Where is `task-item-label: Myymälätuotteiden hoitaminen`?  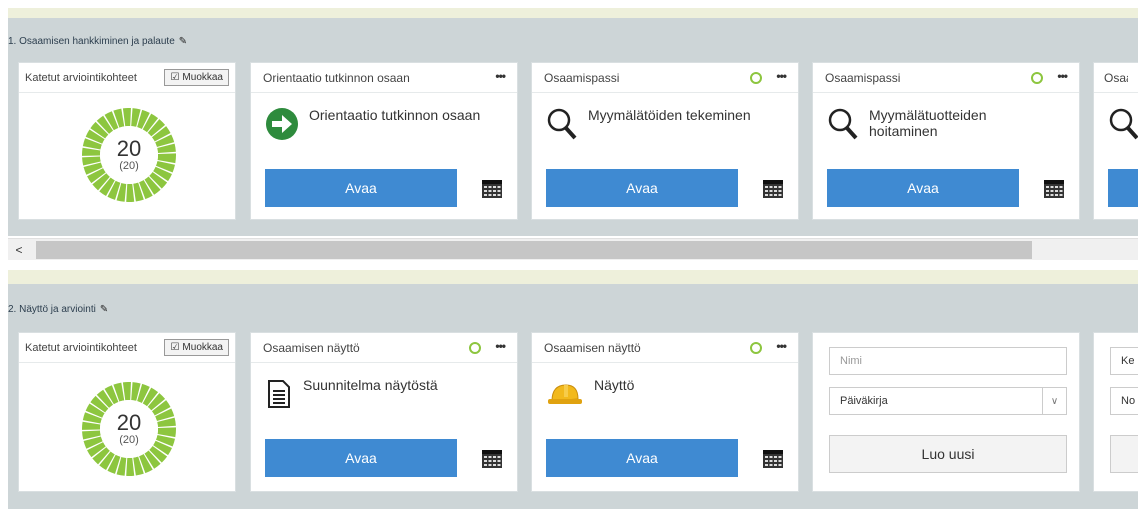 task-item-label: Myymälätuotteiden hoitaminen is located at coordinates (928, 123).